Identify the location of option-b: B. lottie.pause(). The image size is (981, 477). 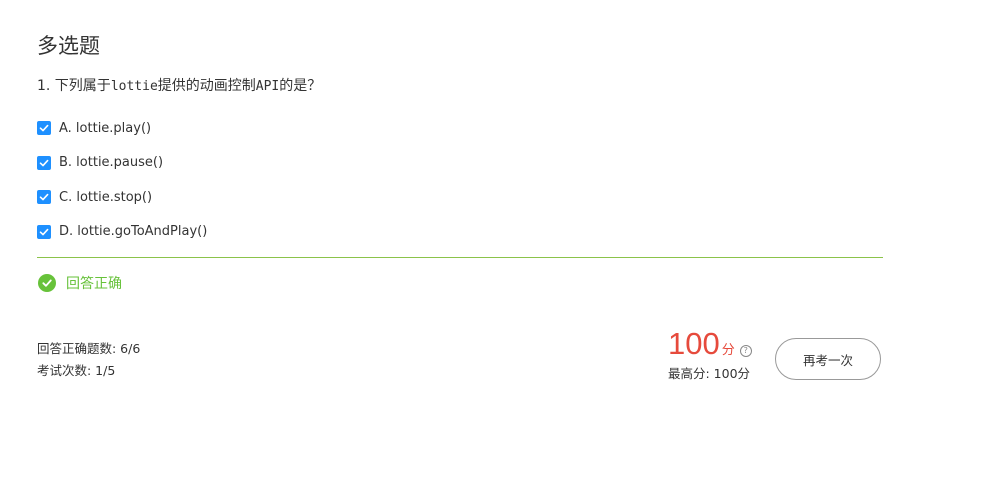
(122, 163).